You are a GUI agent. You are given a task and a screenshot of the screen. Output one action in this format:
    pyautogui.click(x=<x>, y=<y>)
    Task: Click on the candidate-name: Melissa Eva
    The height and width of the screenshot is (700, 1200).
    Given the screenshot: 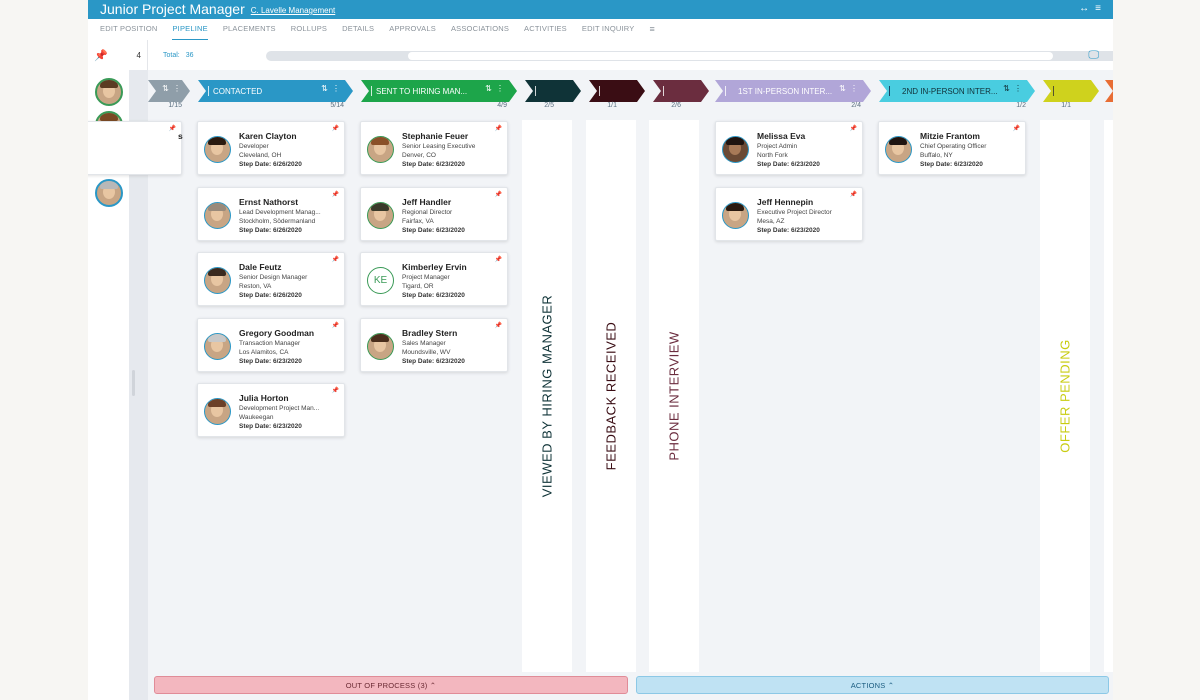 What is the action you would take?
    pyautogui.click(x=781, y=136)
    